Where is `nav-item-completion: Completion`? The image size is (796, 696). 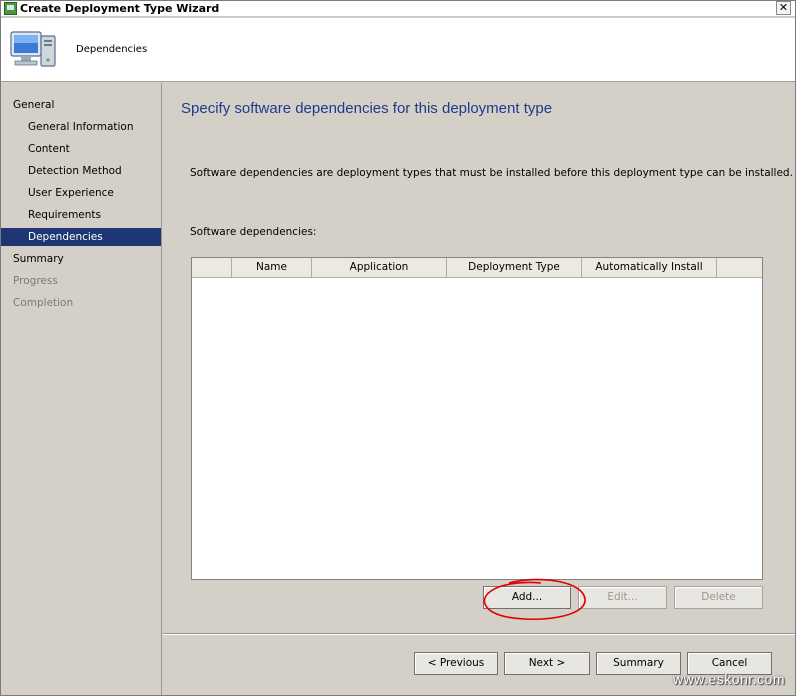 nav-item-completion: Completion is located at coordinates (43, 303).